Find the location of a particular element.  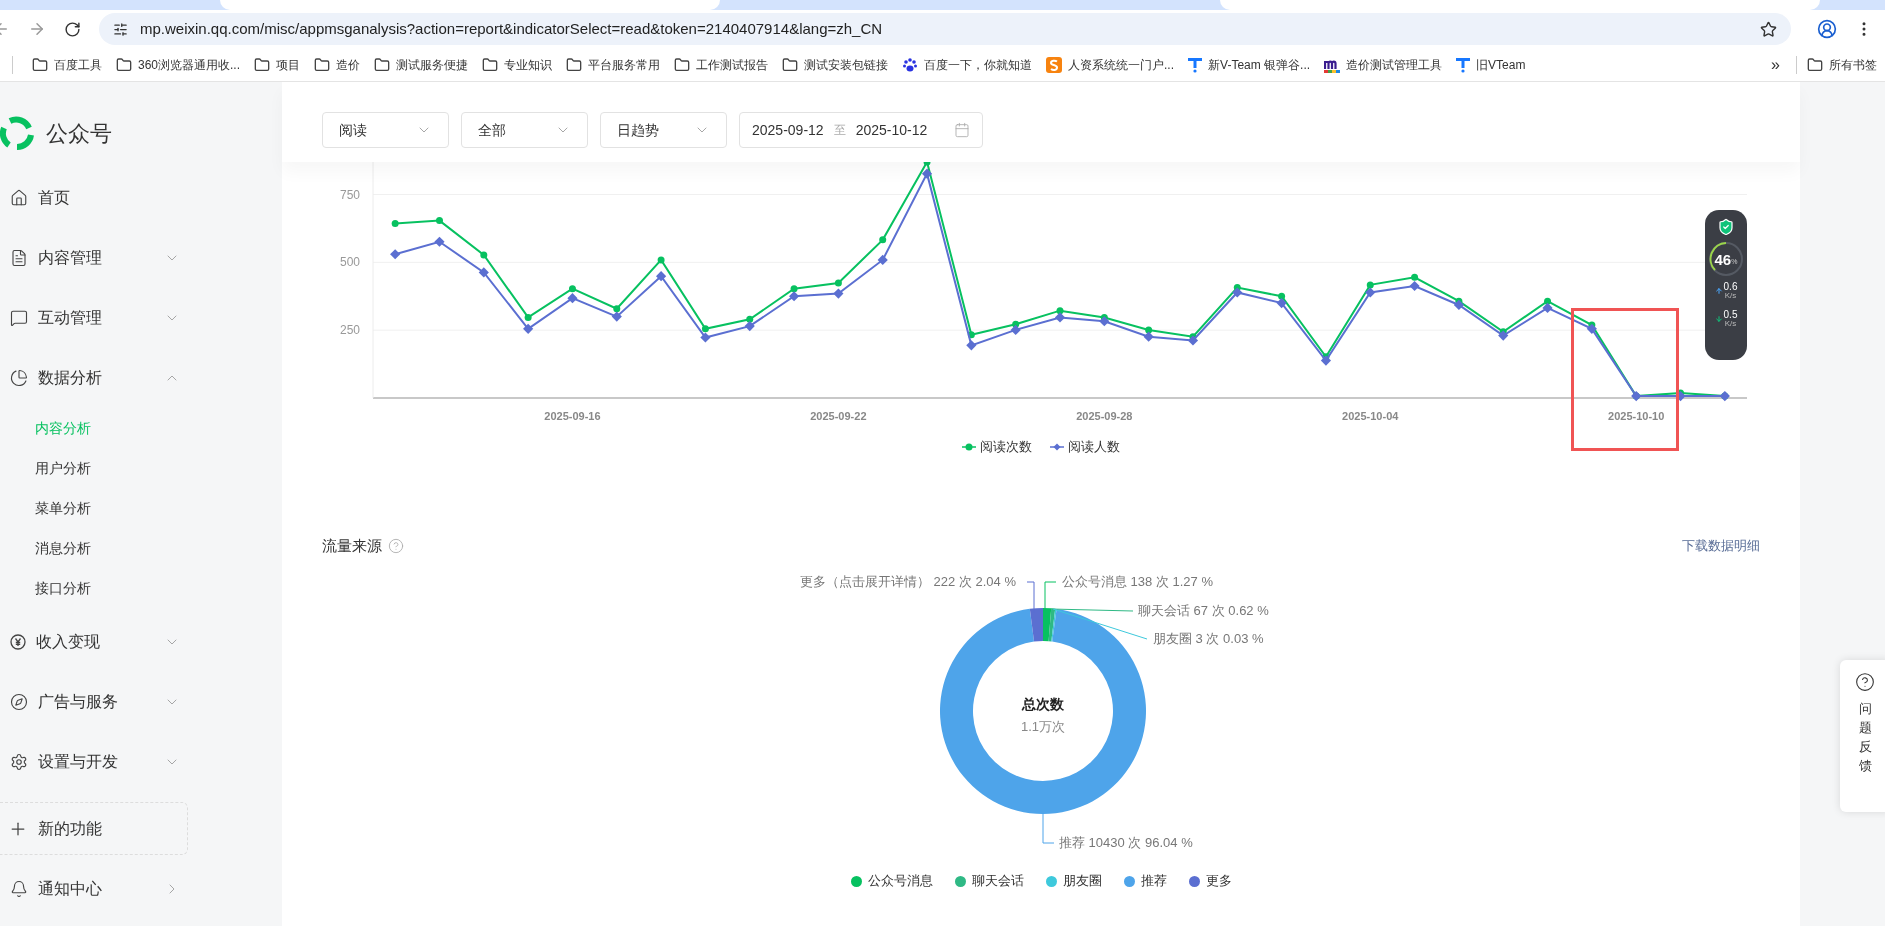

axis-label: 2025-10-10 is located at coordinates (1636, 416).